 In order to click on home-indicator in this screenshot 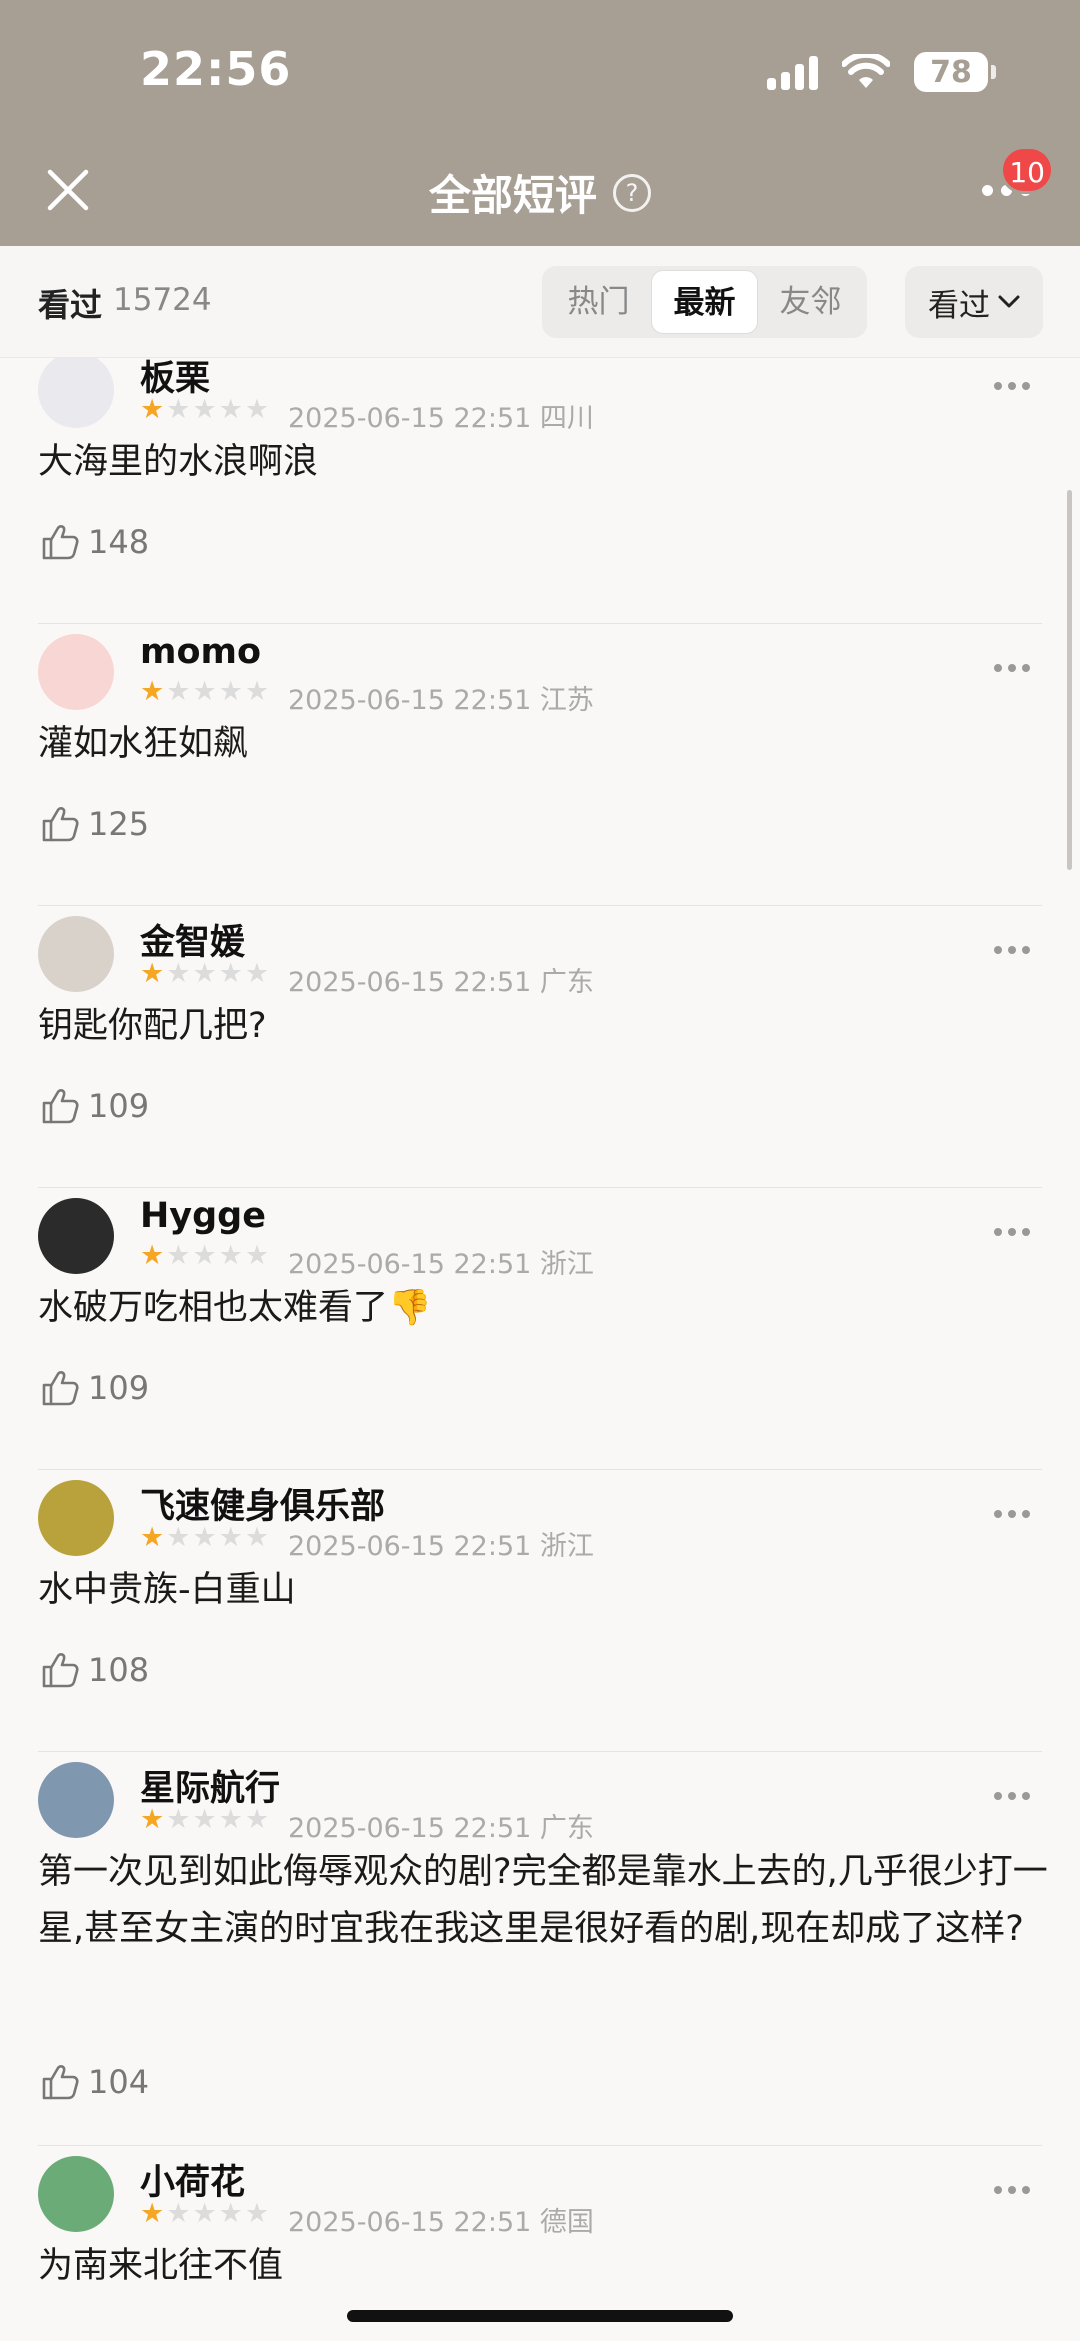, I will do `click(540, 2316)`.